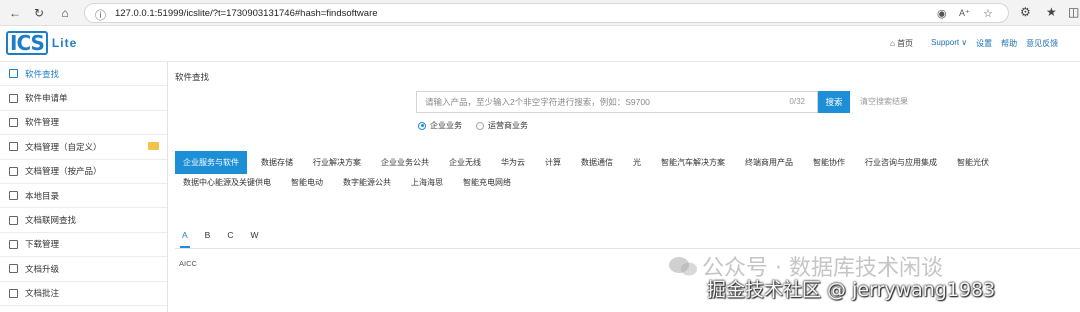  What do you see at coordinates (1025, 12) in the screenshot?
I see `extension-icon: ⚙` at bounding box center [1025, 12].